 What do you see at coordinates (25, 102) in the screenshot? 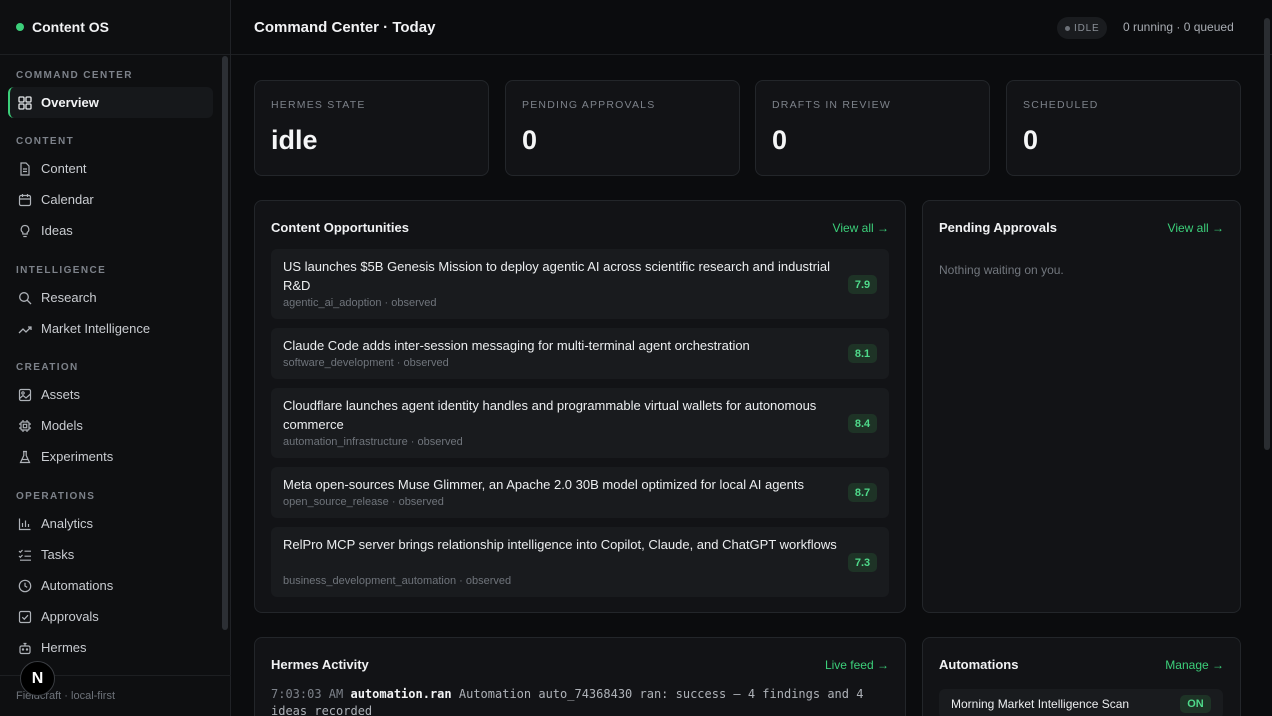
I see `grid-icon` at bounding box center [25, 102].